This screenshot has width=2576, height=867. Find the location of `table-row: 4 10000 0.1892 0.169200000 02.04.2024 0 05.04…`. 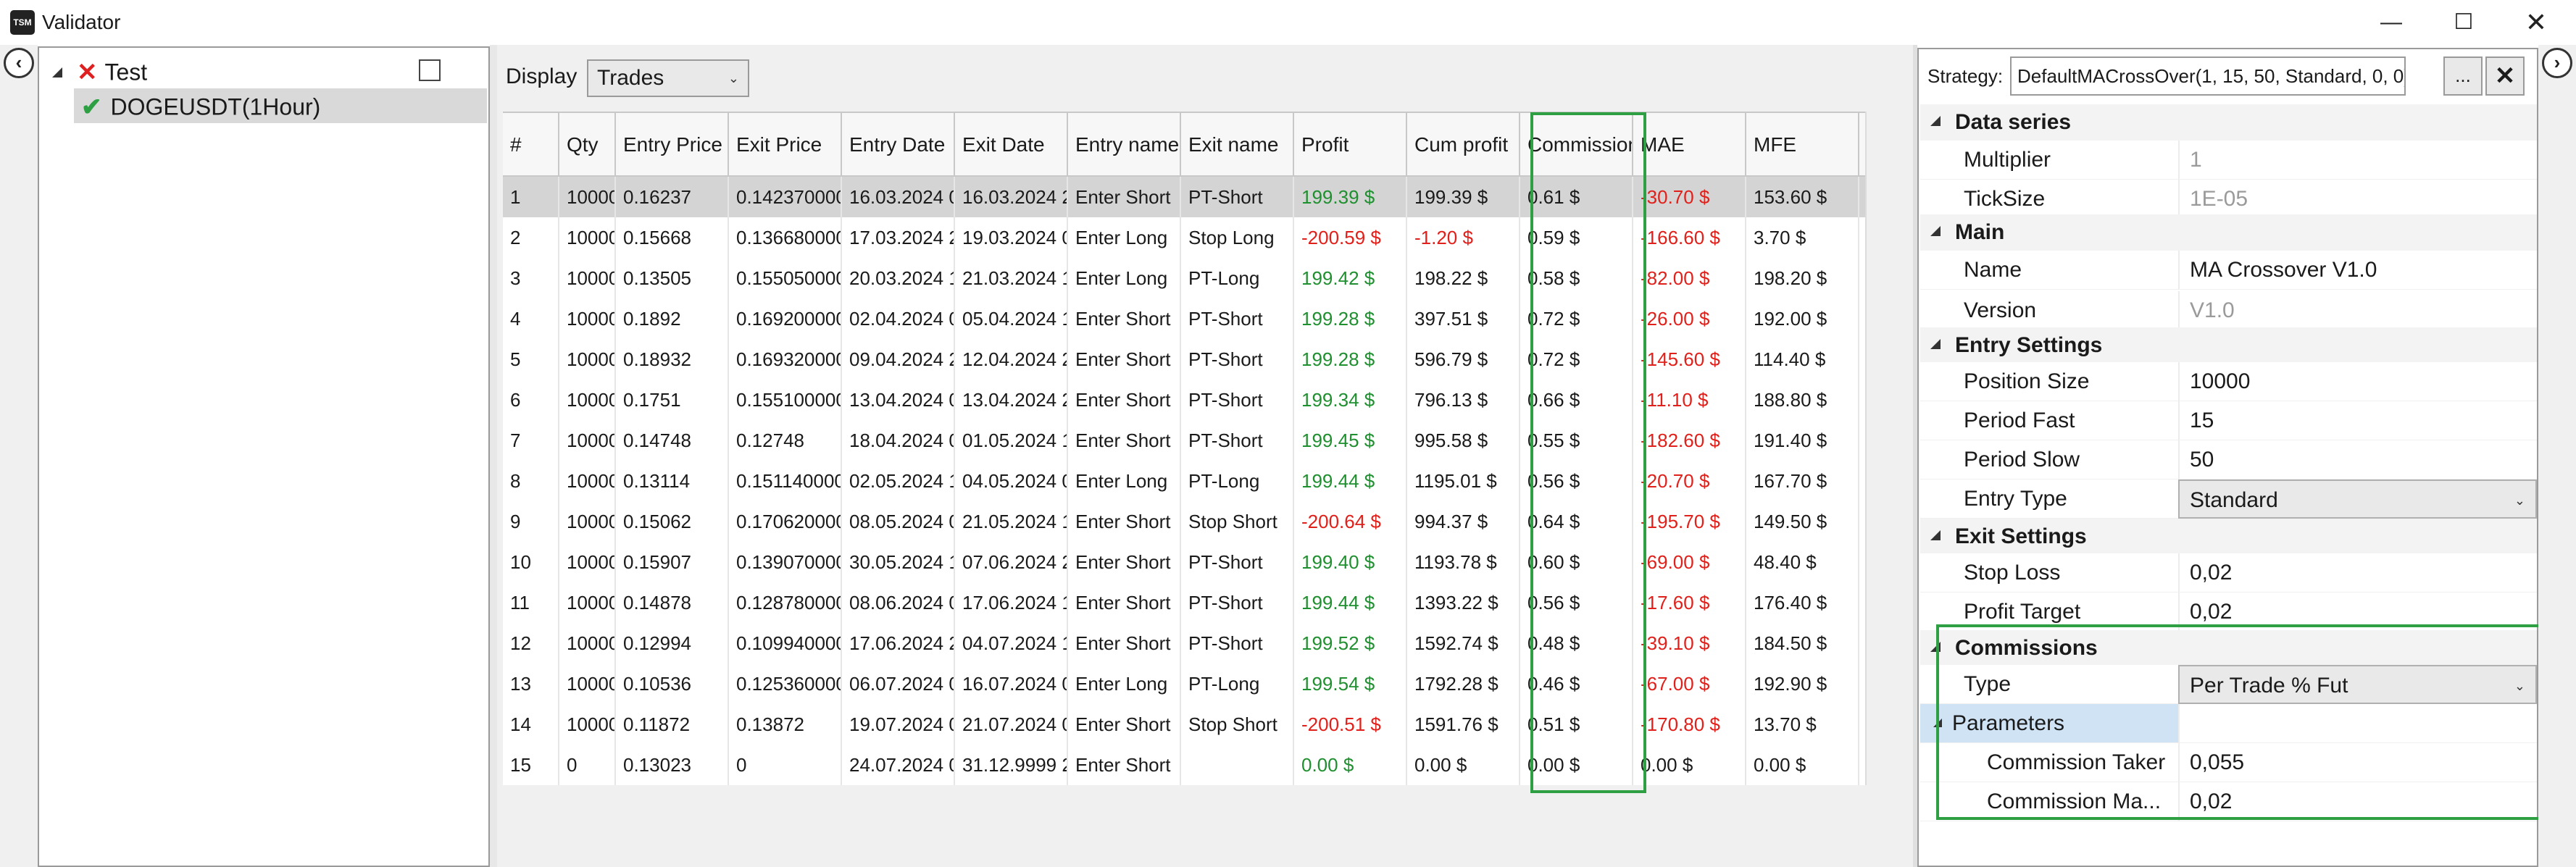

table-row: 4 10000 0.1892 0.169200000 02.04.2024 0 05.04… is located at coordinates (1184, 318).